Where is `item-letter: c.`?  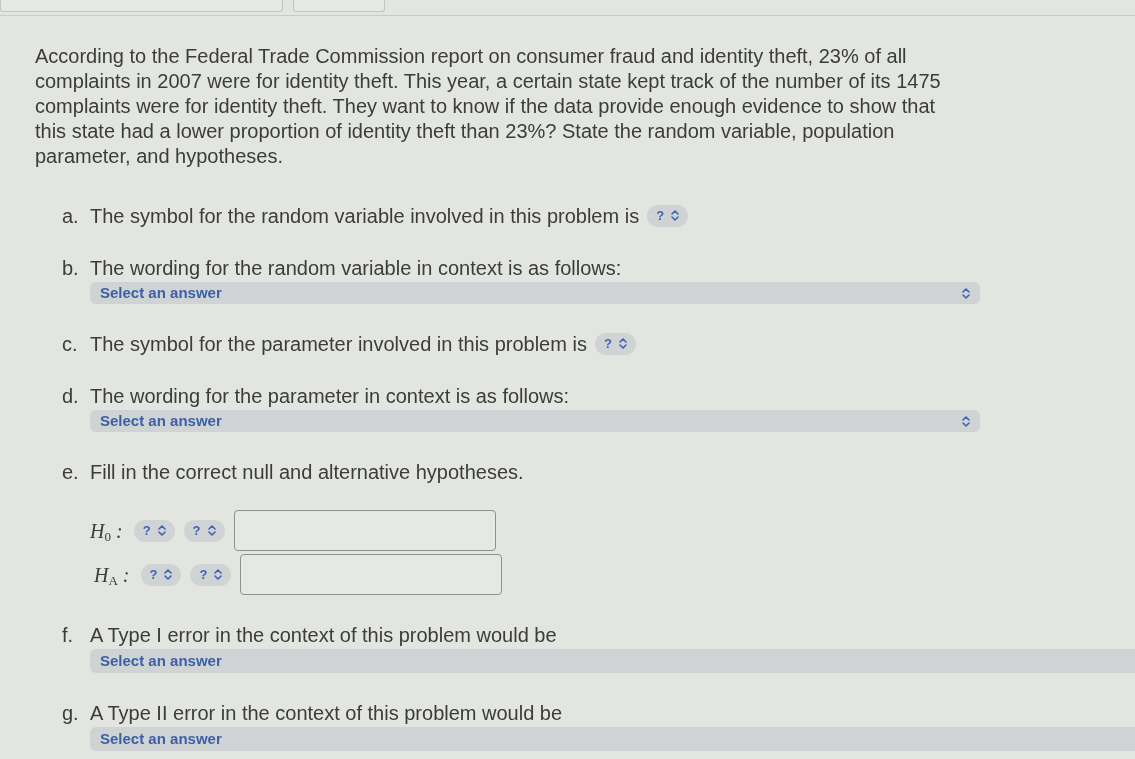
item-letter: c. is located at coordinates (70, 344).